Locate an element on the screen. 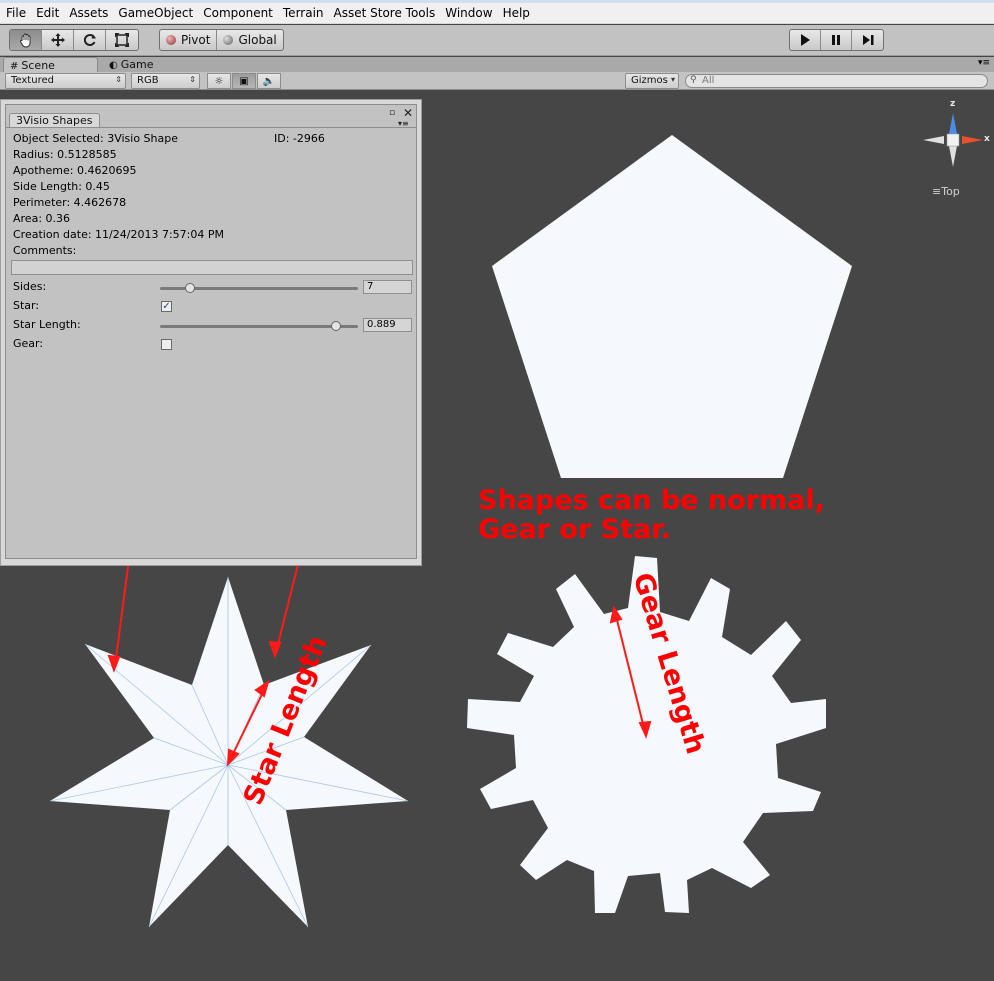 This screenshot has width=994, height=981. pause-button is located at coordinates (836, 40).